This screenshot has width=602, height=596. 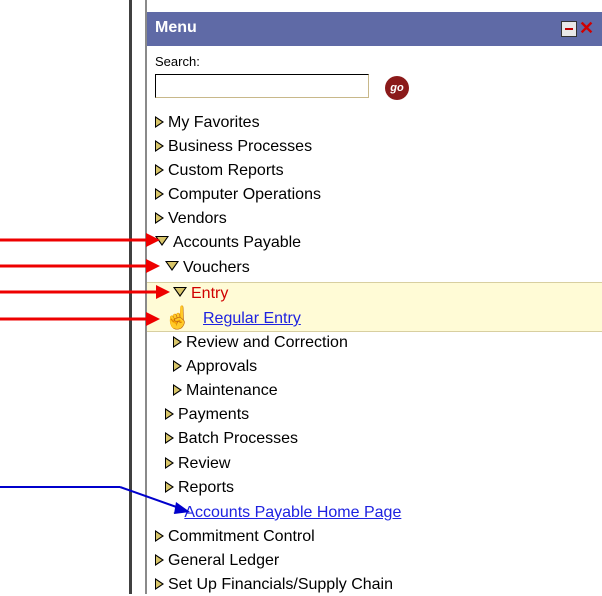 I want to click on red-arrow-accounts-payable, so click(x=80, y=240).